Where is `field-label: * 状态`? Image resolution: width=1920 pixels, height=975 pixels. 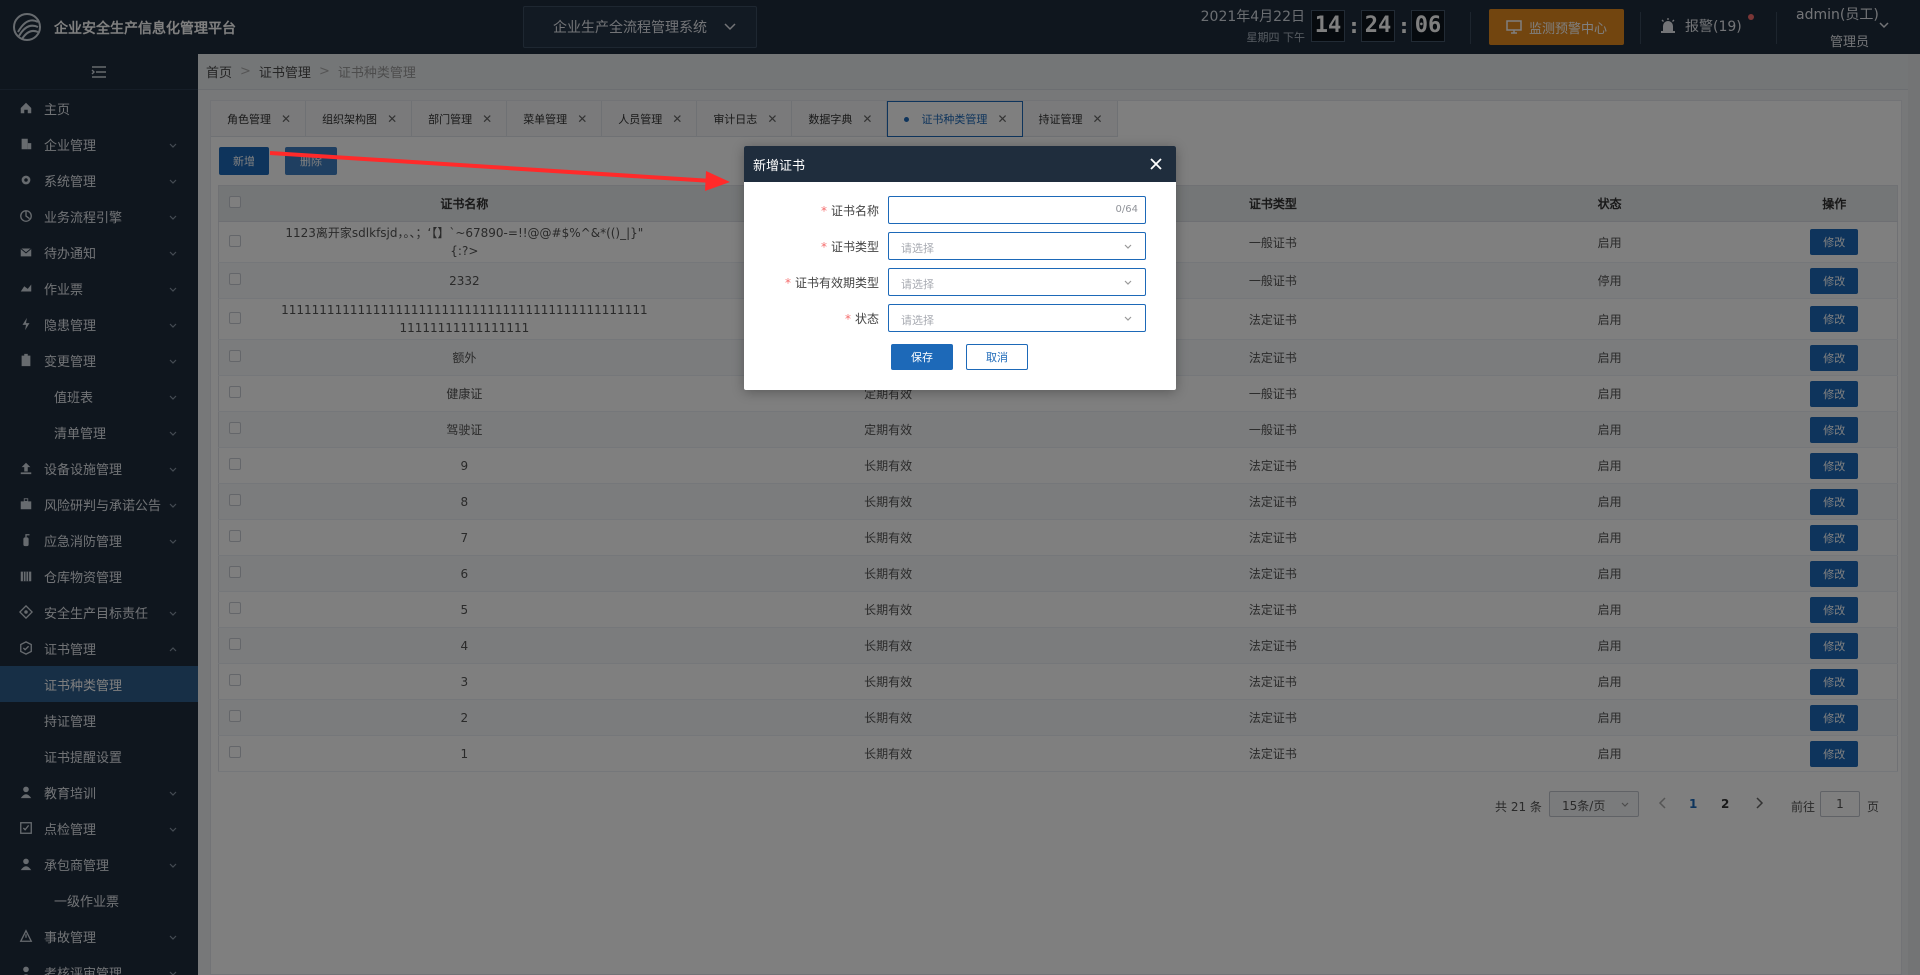
field-label: * 状态 is located at coordinates (861, 319).